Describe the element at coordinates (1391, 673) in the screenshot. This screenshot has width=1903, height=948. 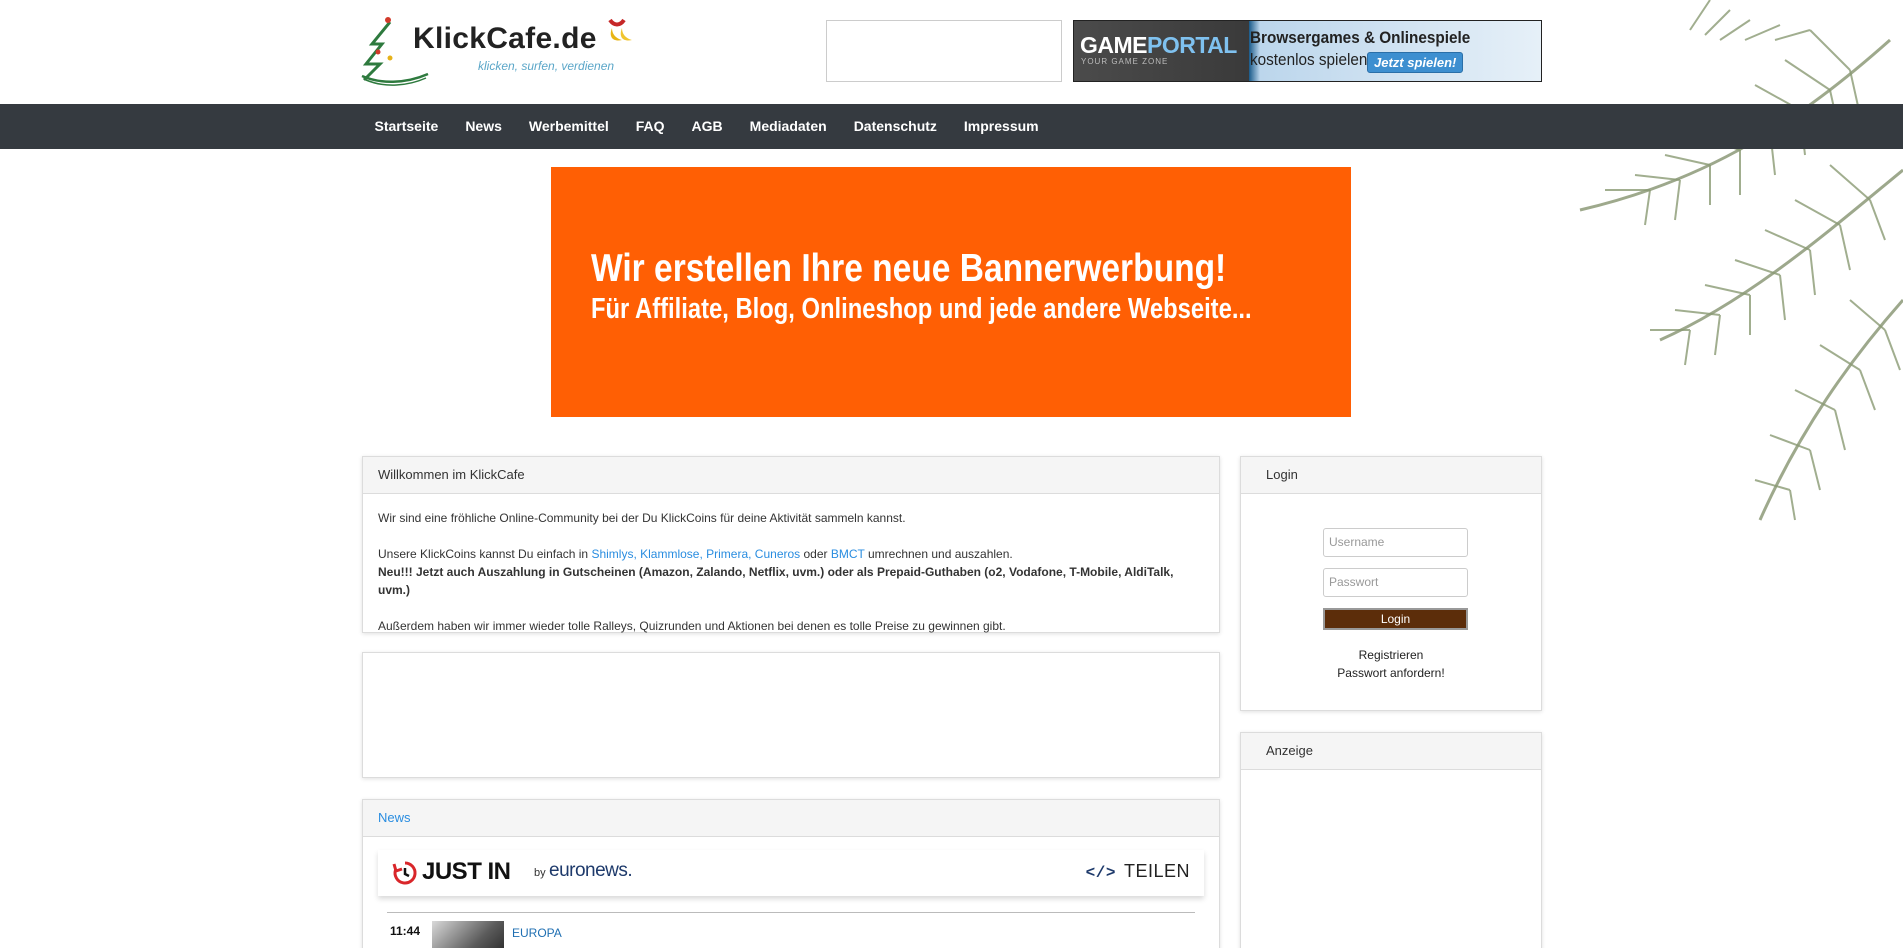
I see `forgot-password-link: Passwort anfordern!` at that location.